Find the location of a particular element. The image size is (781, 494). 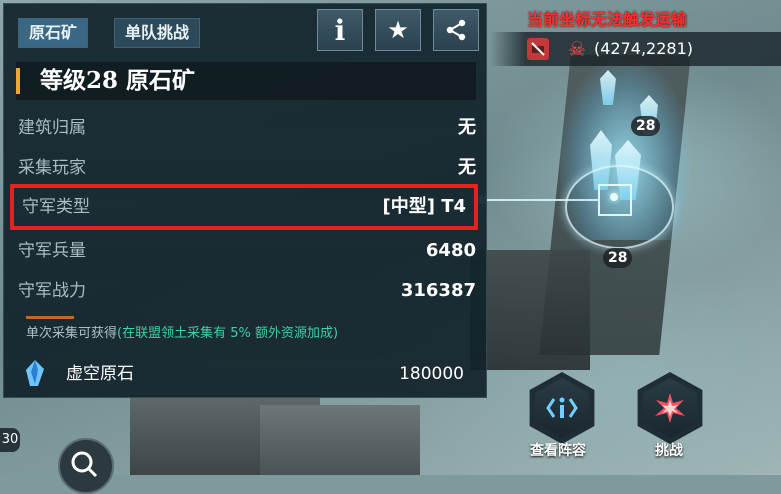

gather-note-text: 单次采集可获得 is located at coordinates (72, 333).